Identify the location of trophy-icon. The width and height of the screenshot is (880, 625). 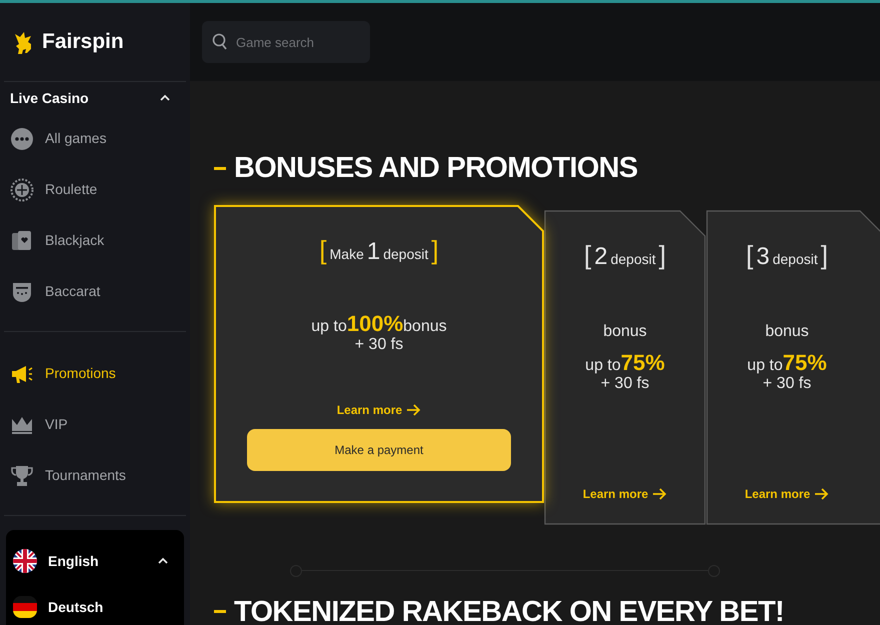
(22, 476).